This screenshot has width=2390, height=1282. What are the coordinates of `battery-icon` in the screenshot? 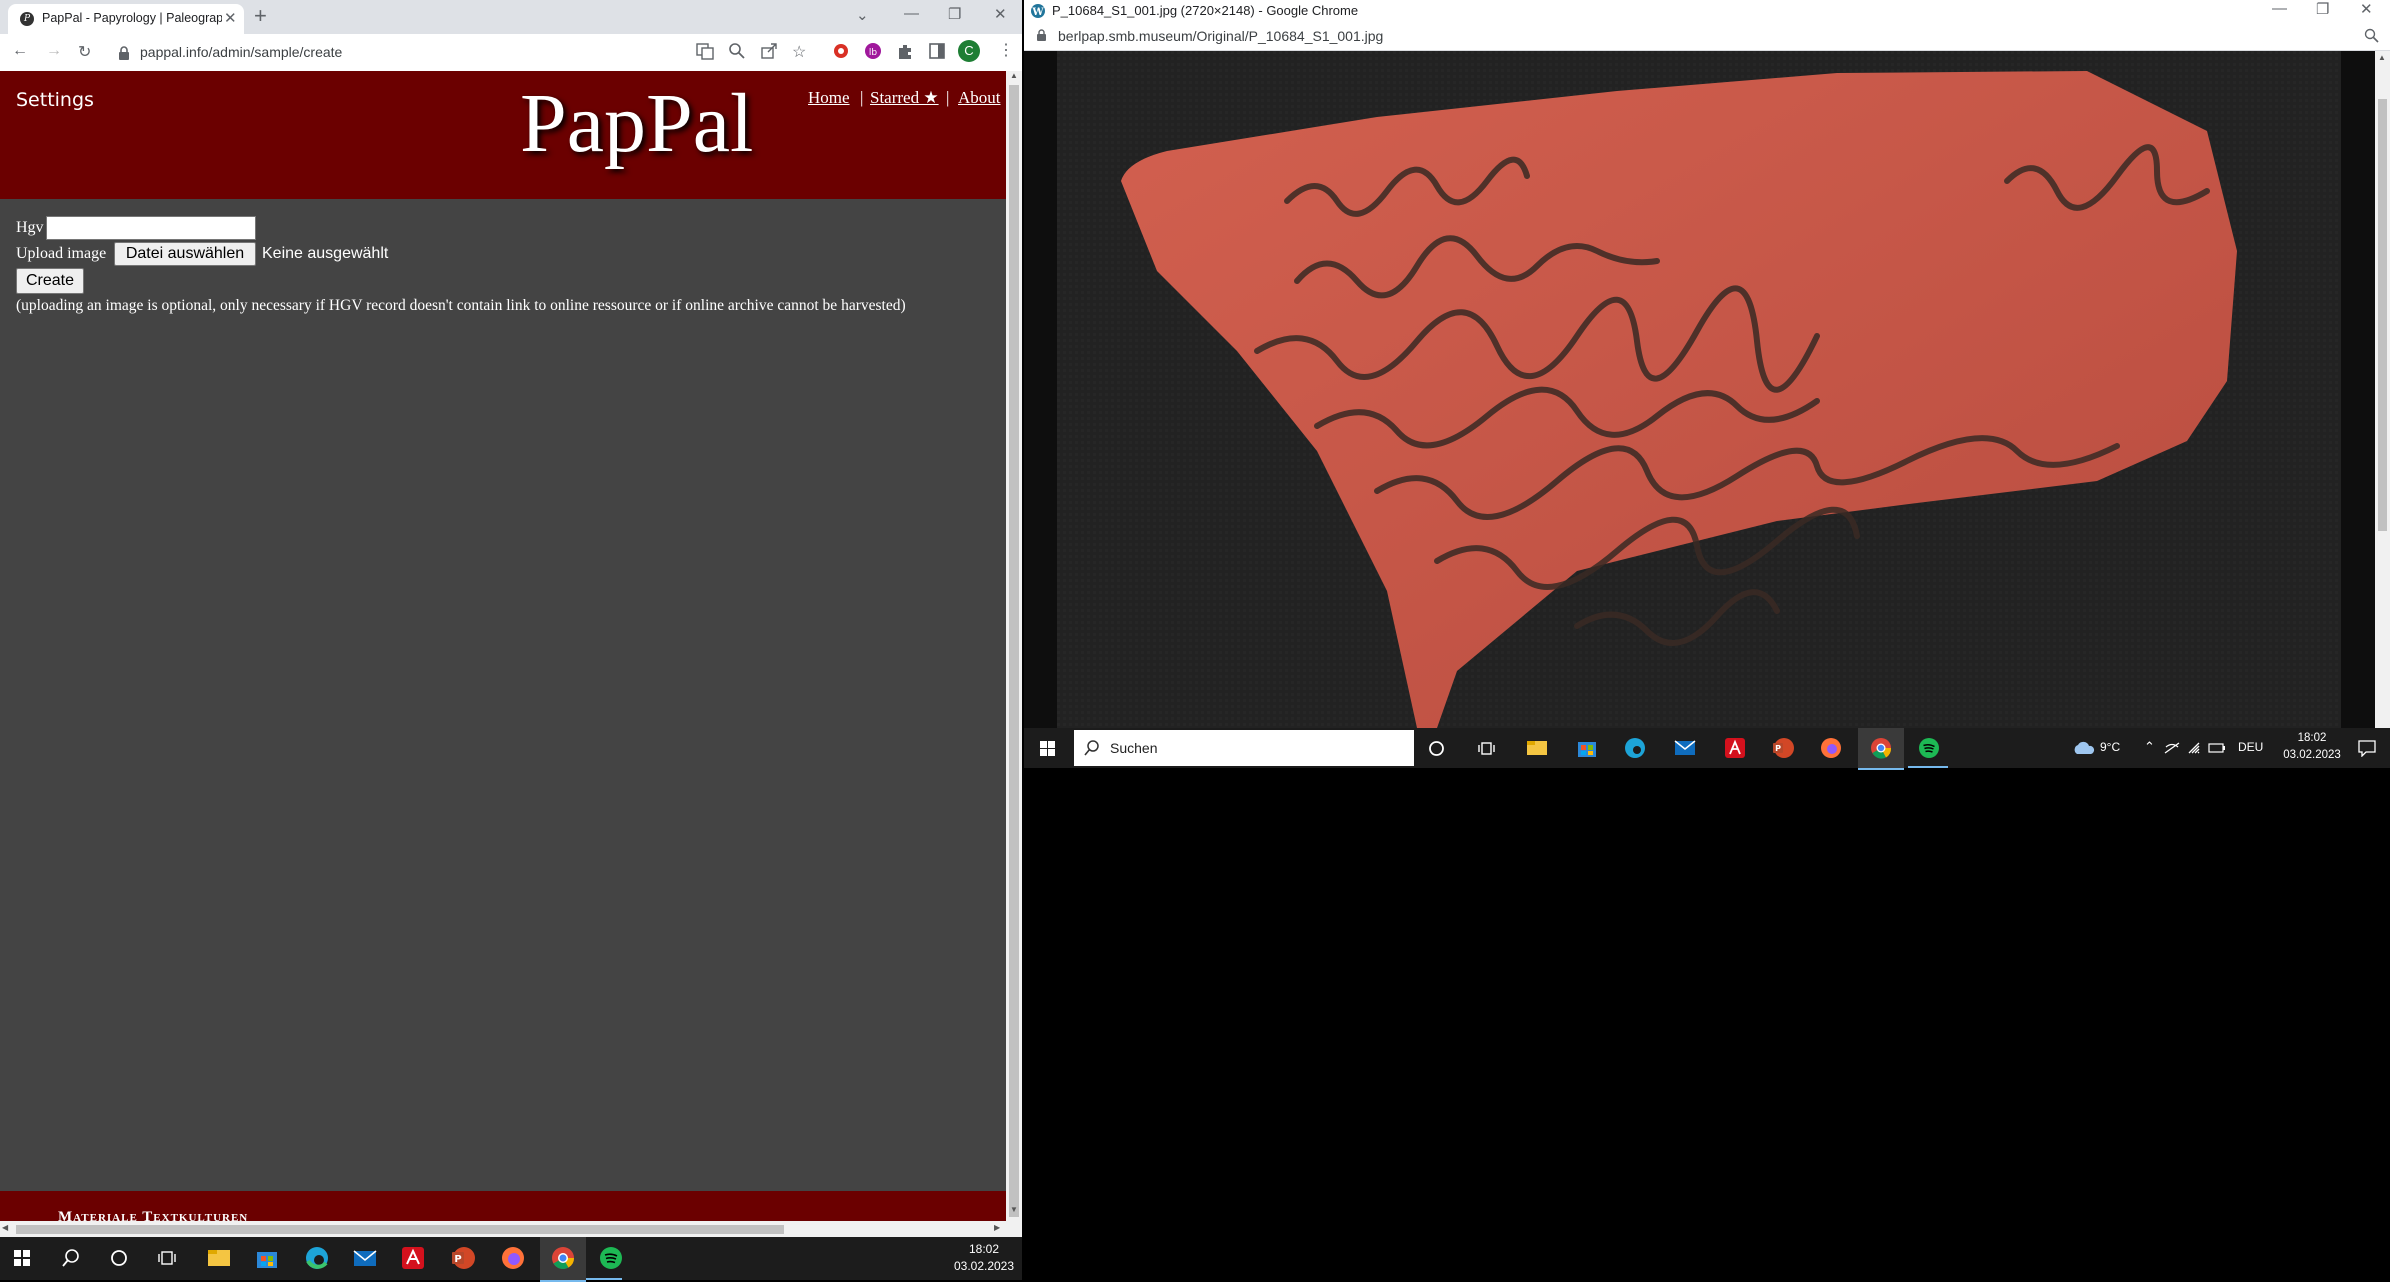 It's located at (2217, 748).